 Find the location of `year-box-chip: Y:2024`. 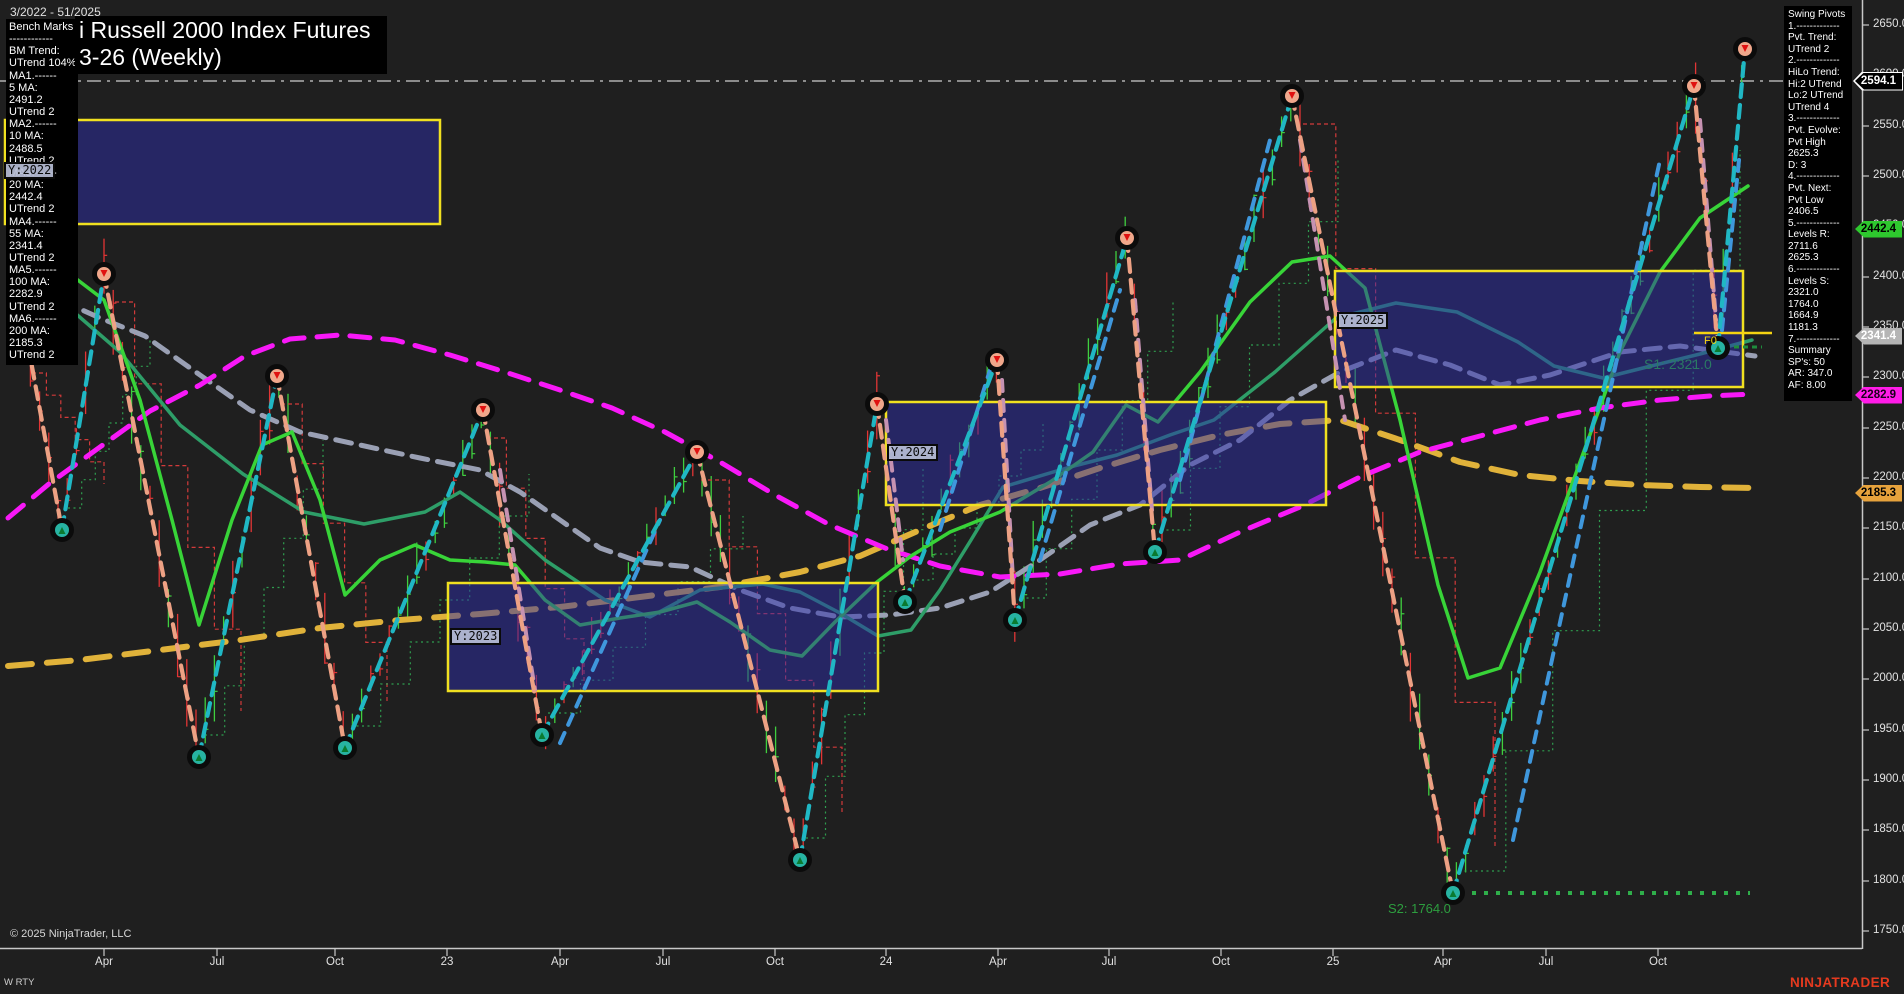

year-box-chip: Y:2024 is located at coordinates (913, 452).